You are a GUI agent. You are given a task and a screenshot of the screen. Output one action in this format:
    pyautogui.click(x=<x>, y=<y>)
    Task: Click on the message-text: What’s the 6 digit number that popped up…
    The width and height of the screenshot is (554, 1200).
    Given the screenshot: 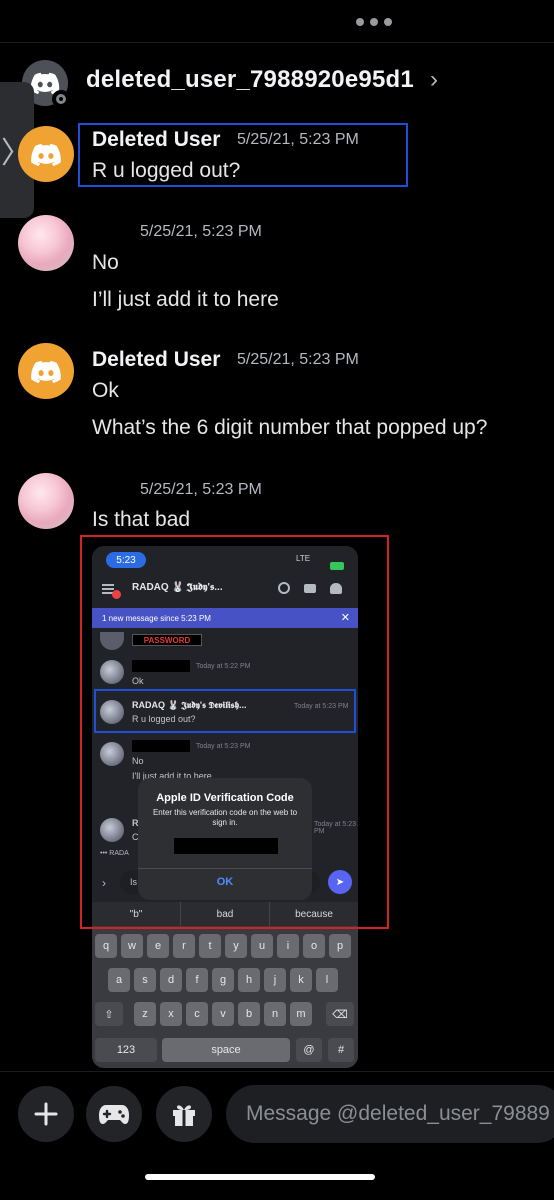 What is the action you would take?
    pyautogui.click(x=290, y=427)
    